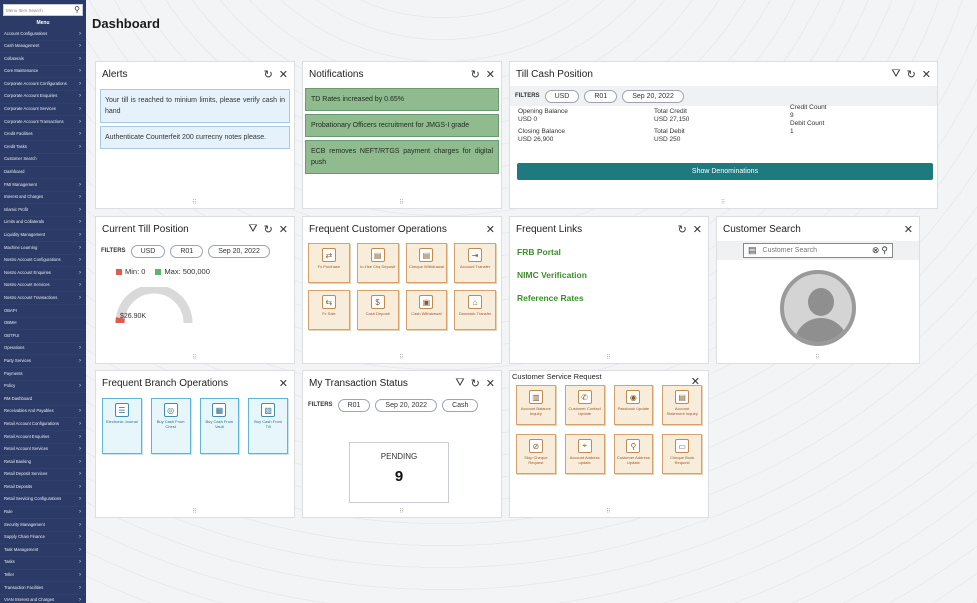  What do you see at coordinates (475, 263) in the screenshot?
I see `tile-account-transfer: ⇥ Account Transfer` at bounding box center [475, 263].